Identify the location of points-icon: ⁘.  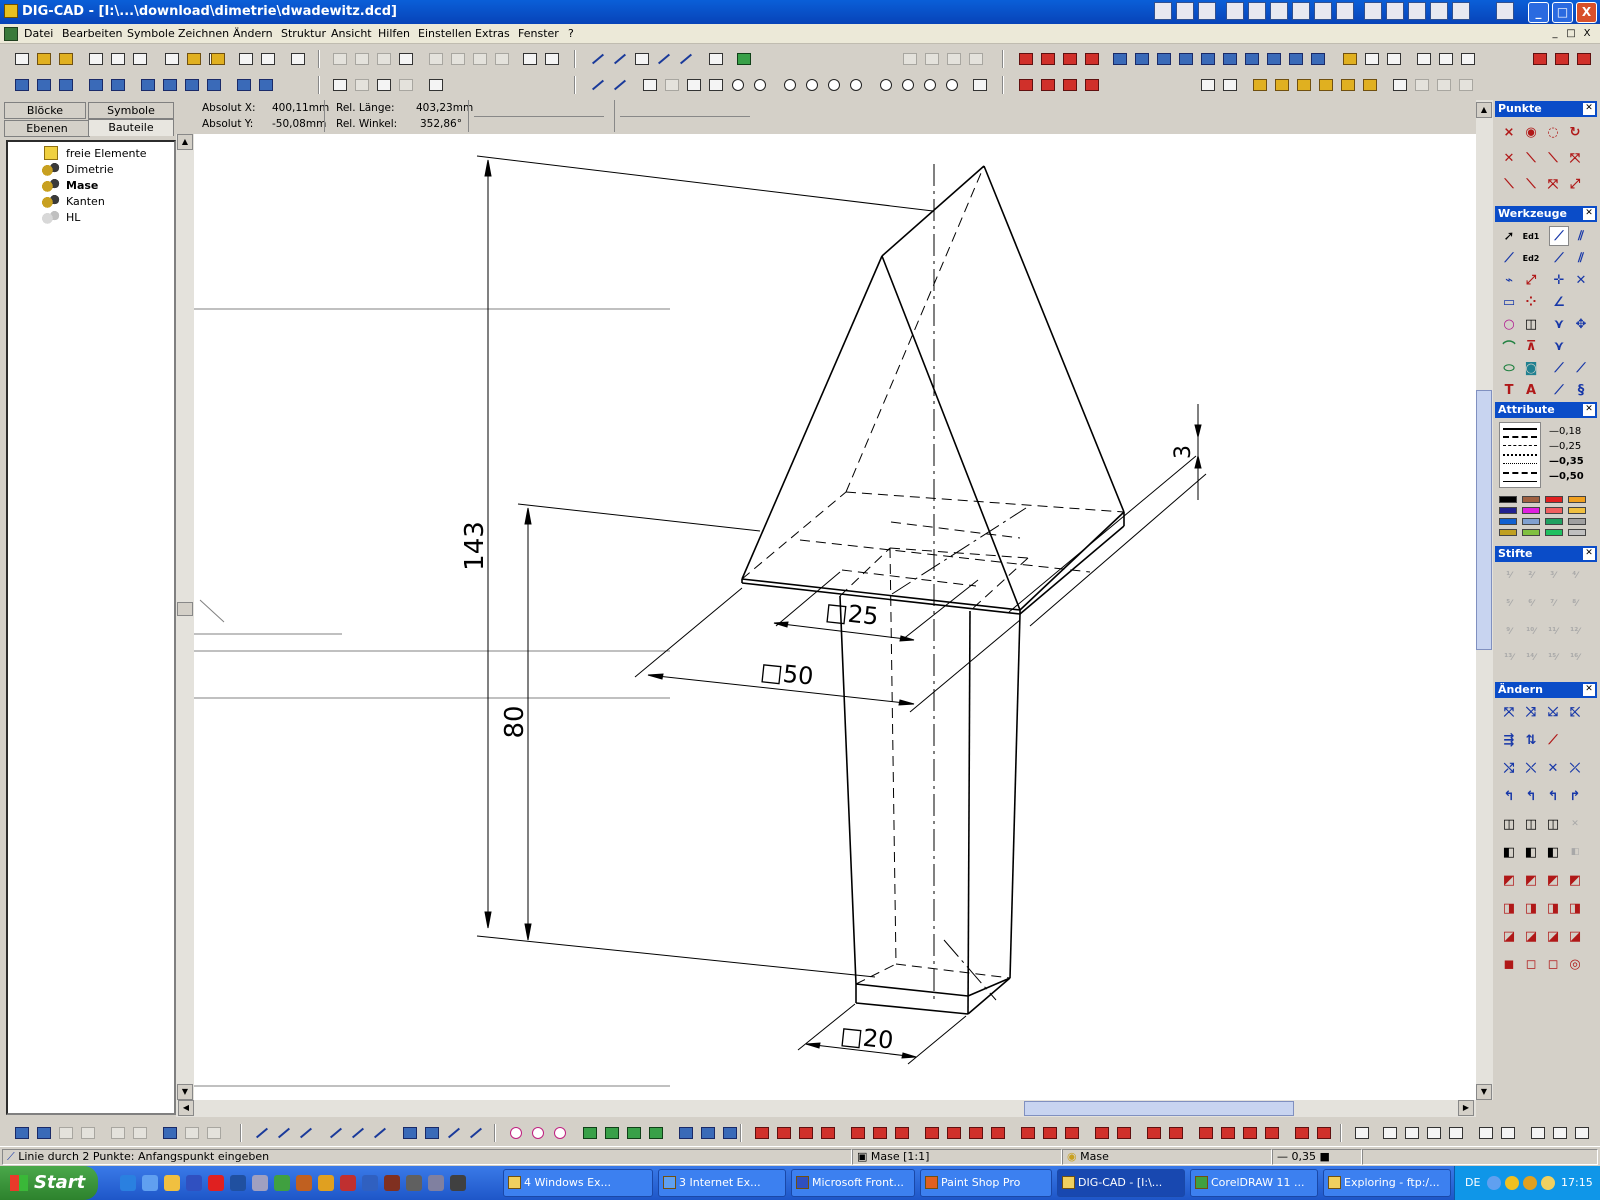
(1531, 302).